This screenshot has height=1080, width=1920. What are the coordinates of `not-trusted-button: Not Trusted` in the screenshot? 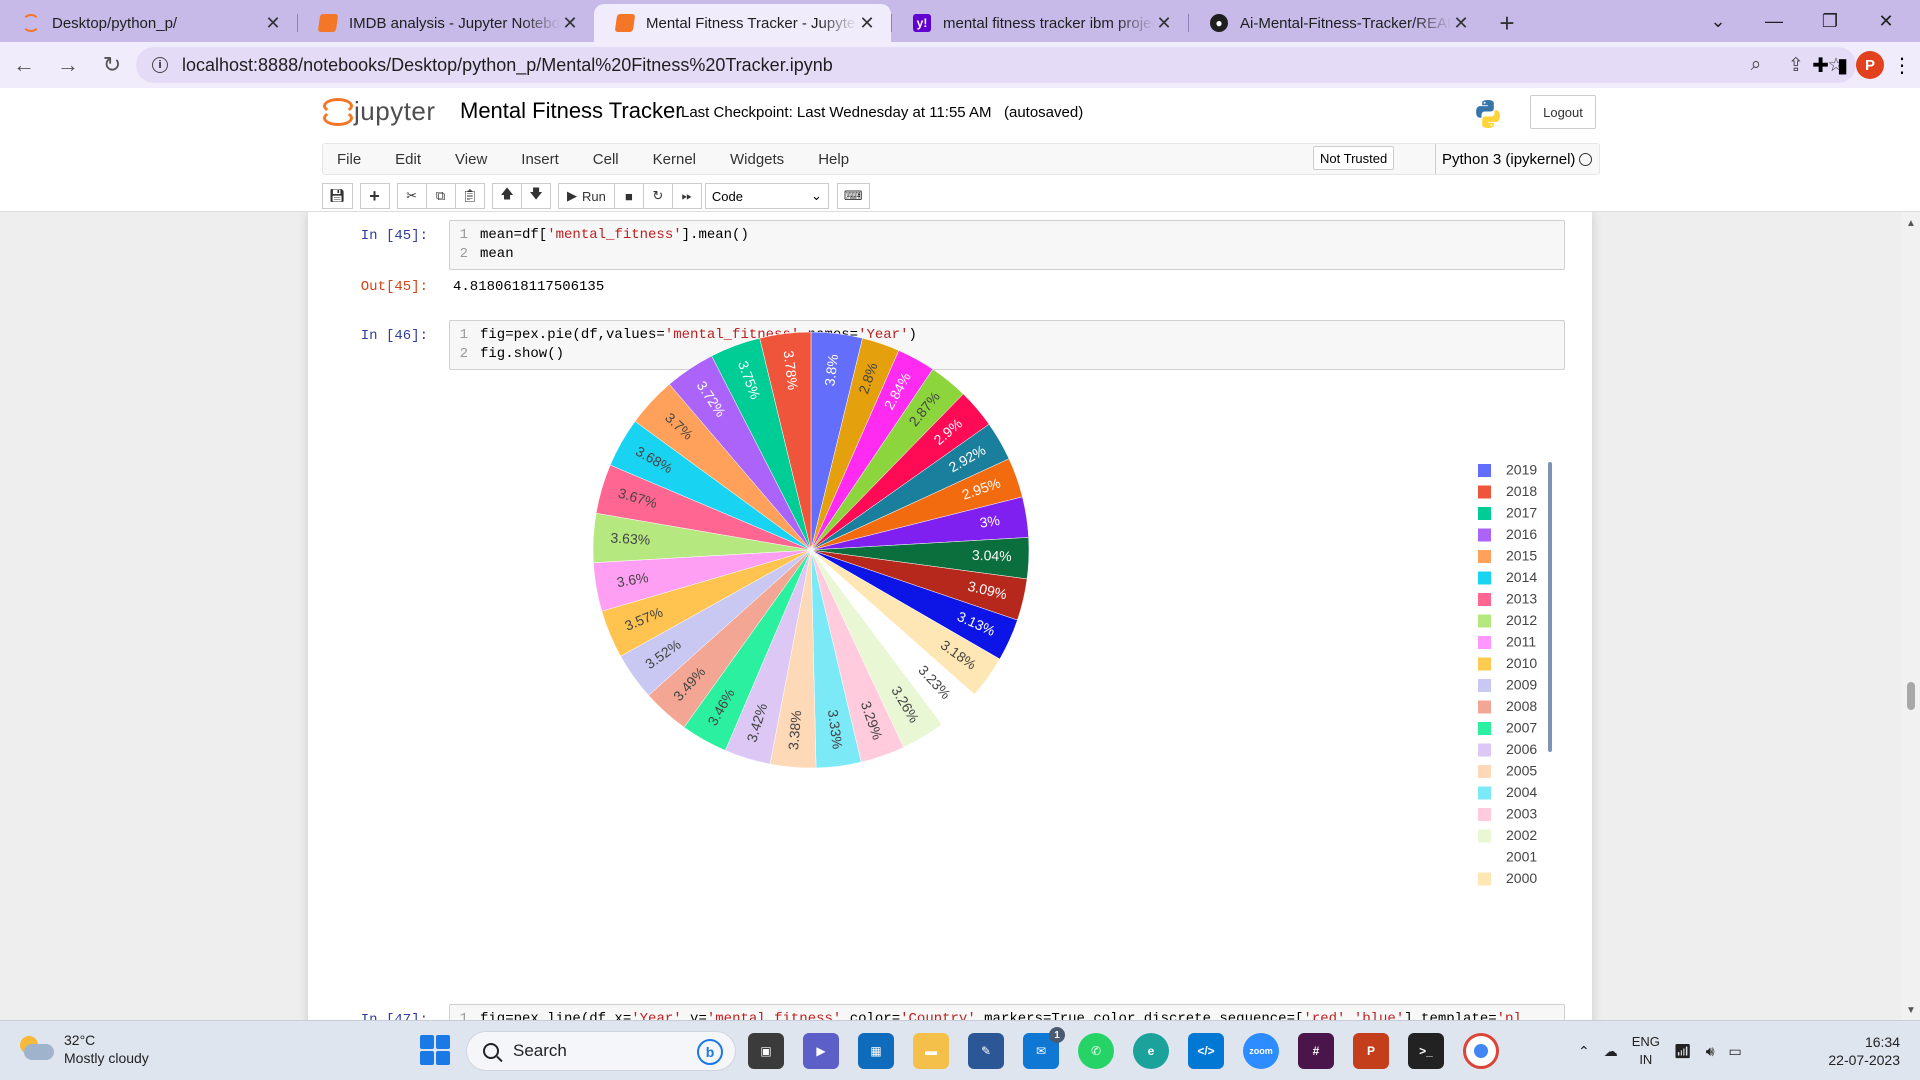 It's located at (1354, 158).